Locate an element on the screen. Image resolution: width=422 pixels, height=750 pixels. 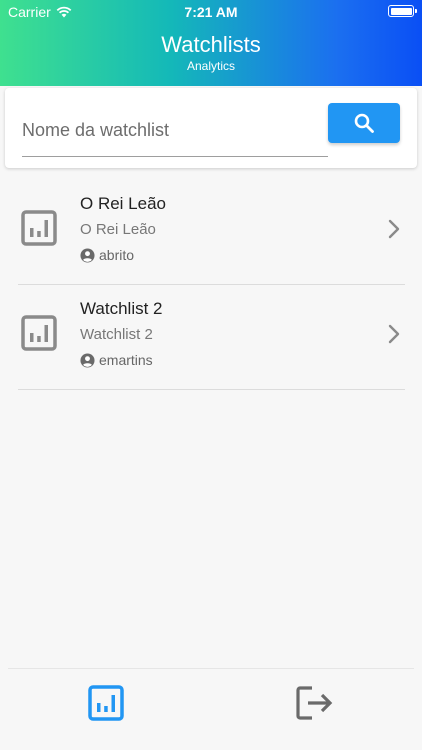
header-titles: Watchlists Analytics is located at coordinates (211, 52).